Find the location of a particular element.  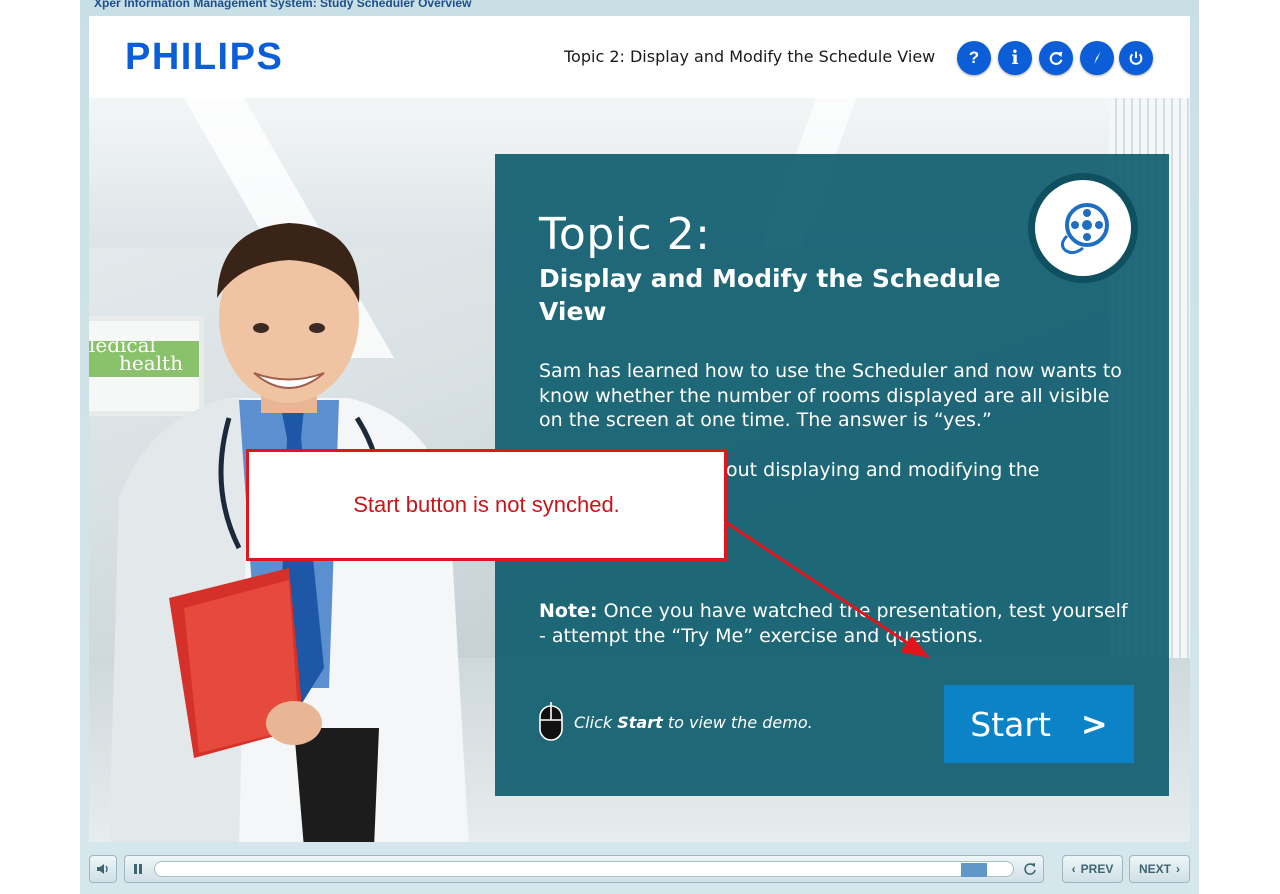

topic-title: Display and Modify the Schedule View is located at coordinates (770, 295).